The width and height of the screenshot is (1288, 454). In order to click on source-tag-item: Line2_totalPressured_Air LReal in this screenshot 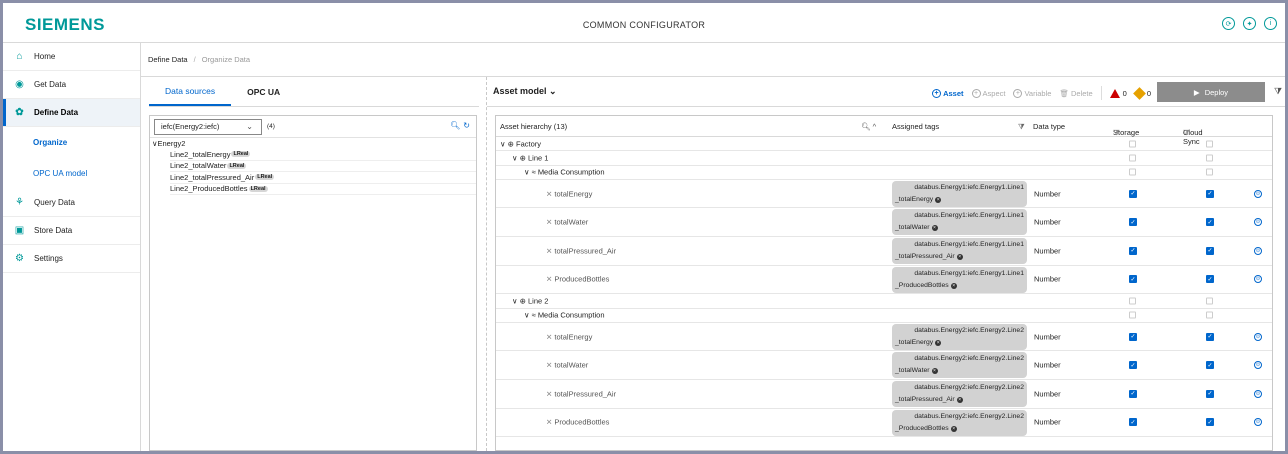, I will do `click(323, 178)`.